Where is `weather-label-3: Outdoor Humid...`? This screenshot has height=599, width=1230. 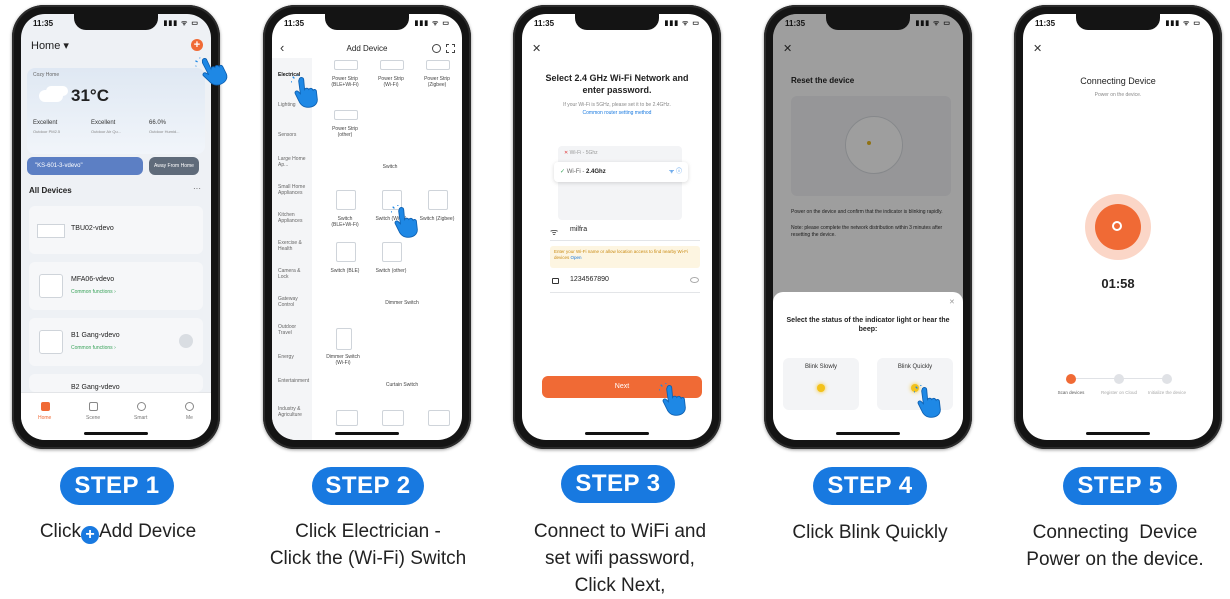
weather-label-3: Outdoor Humid... is located at coordinates (164, 131).